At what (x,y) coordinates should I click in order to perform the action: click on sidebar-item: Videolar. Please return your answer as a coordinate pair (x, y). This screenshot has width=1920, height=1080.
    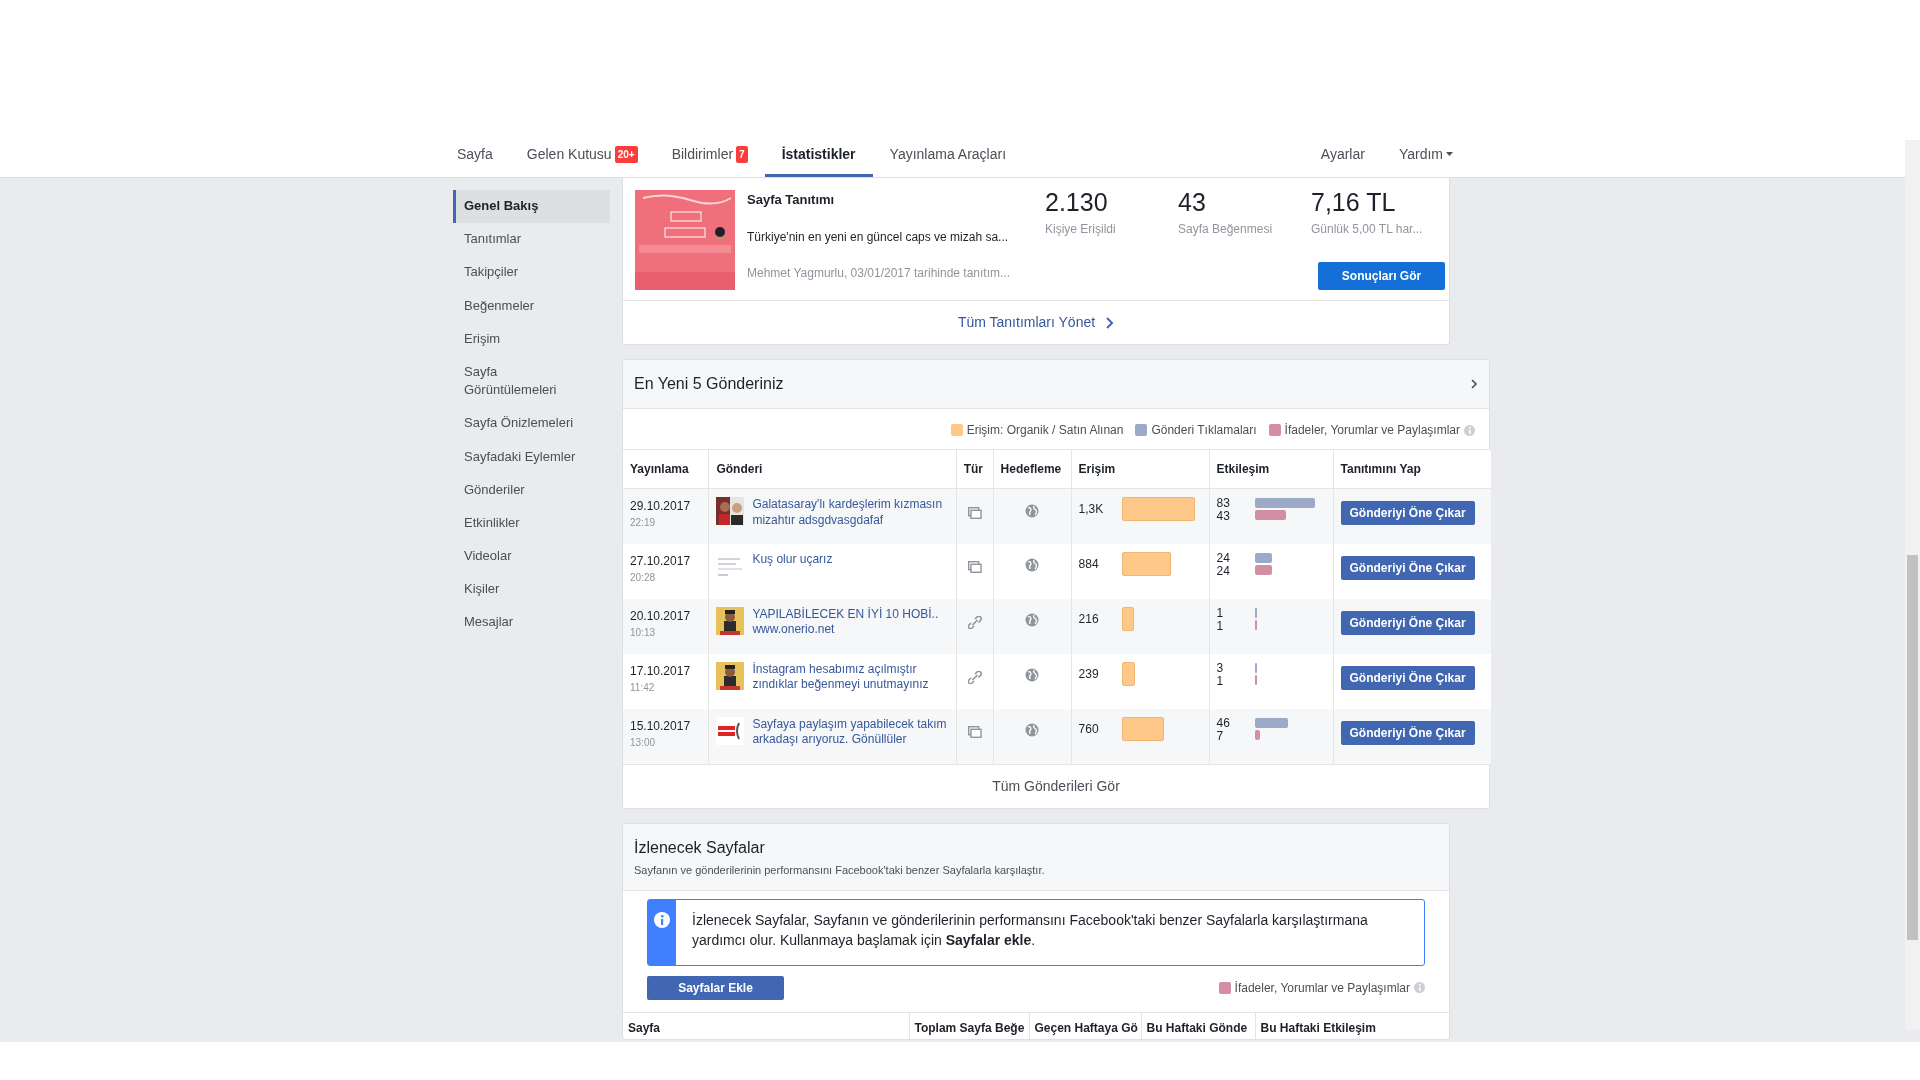
    Looking at the image, I should click on (531, 557).